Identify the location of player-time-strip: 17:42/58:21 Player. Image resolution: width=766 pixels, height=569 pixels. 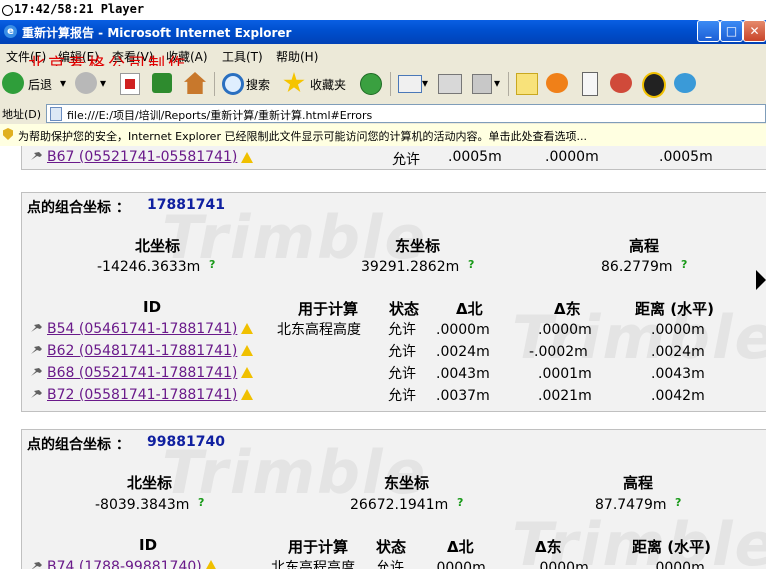
(383, 10).